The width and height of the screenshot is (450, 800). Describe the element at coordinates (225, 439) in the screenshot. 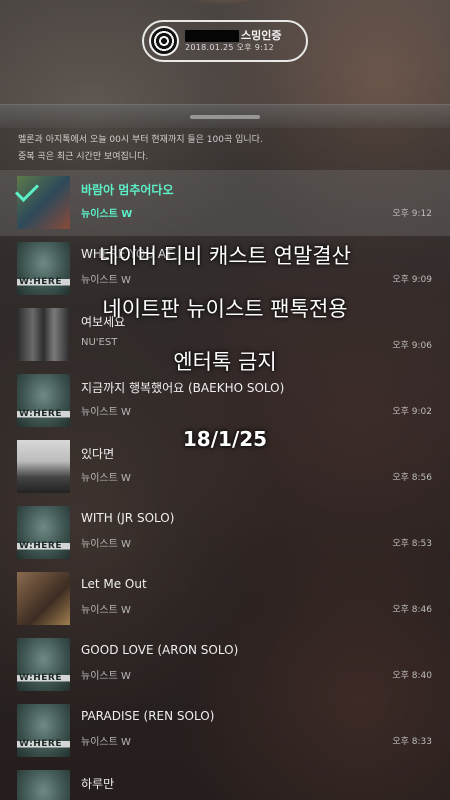

I see `overlay-date: 18/1/25` at that location.